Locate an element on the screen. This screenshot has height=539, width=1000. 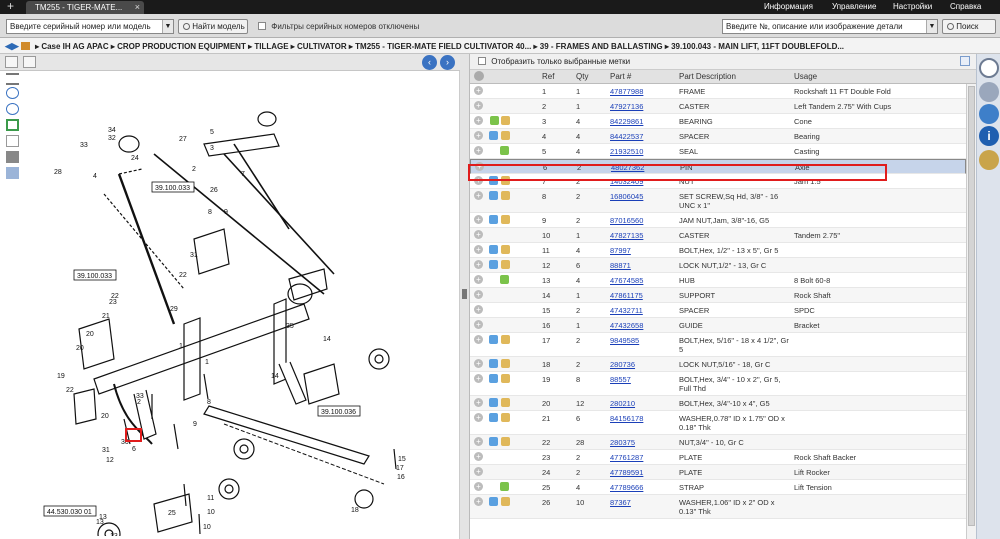
search-icon is located at coordinates (989, 68).